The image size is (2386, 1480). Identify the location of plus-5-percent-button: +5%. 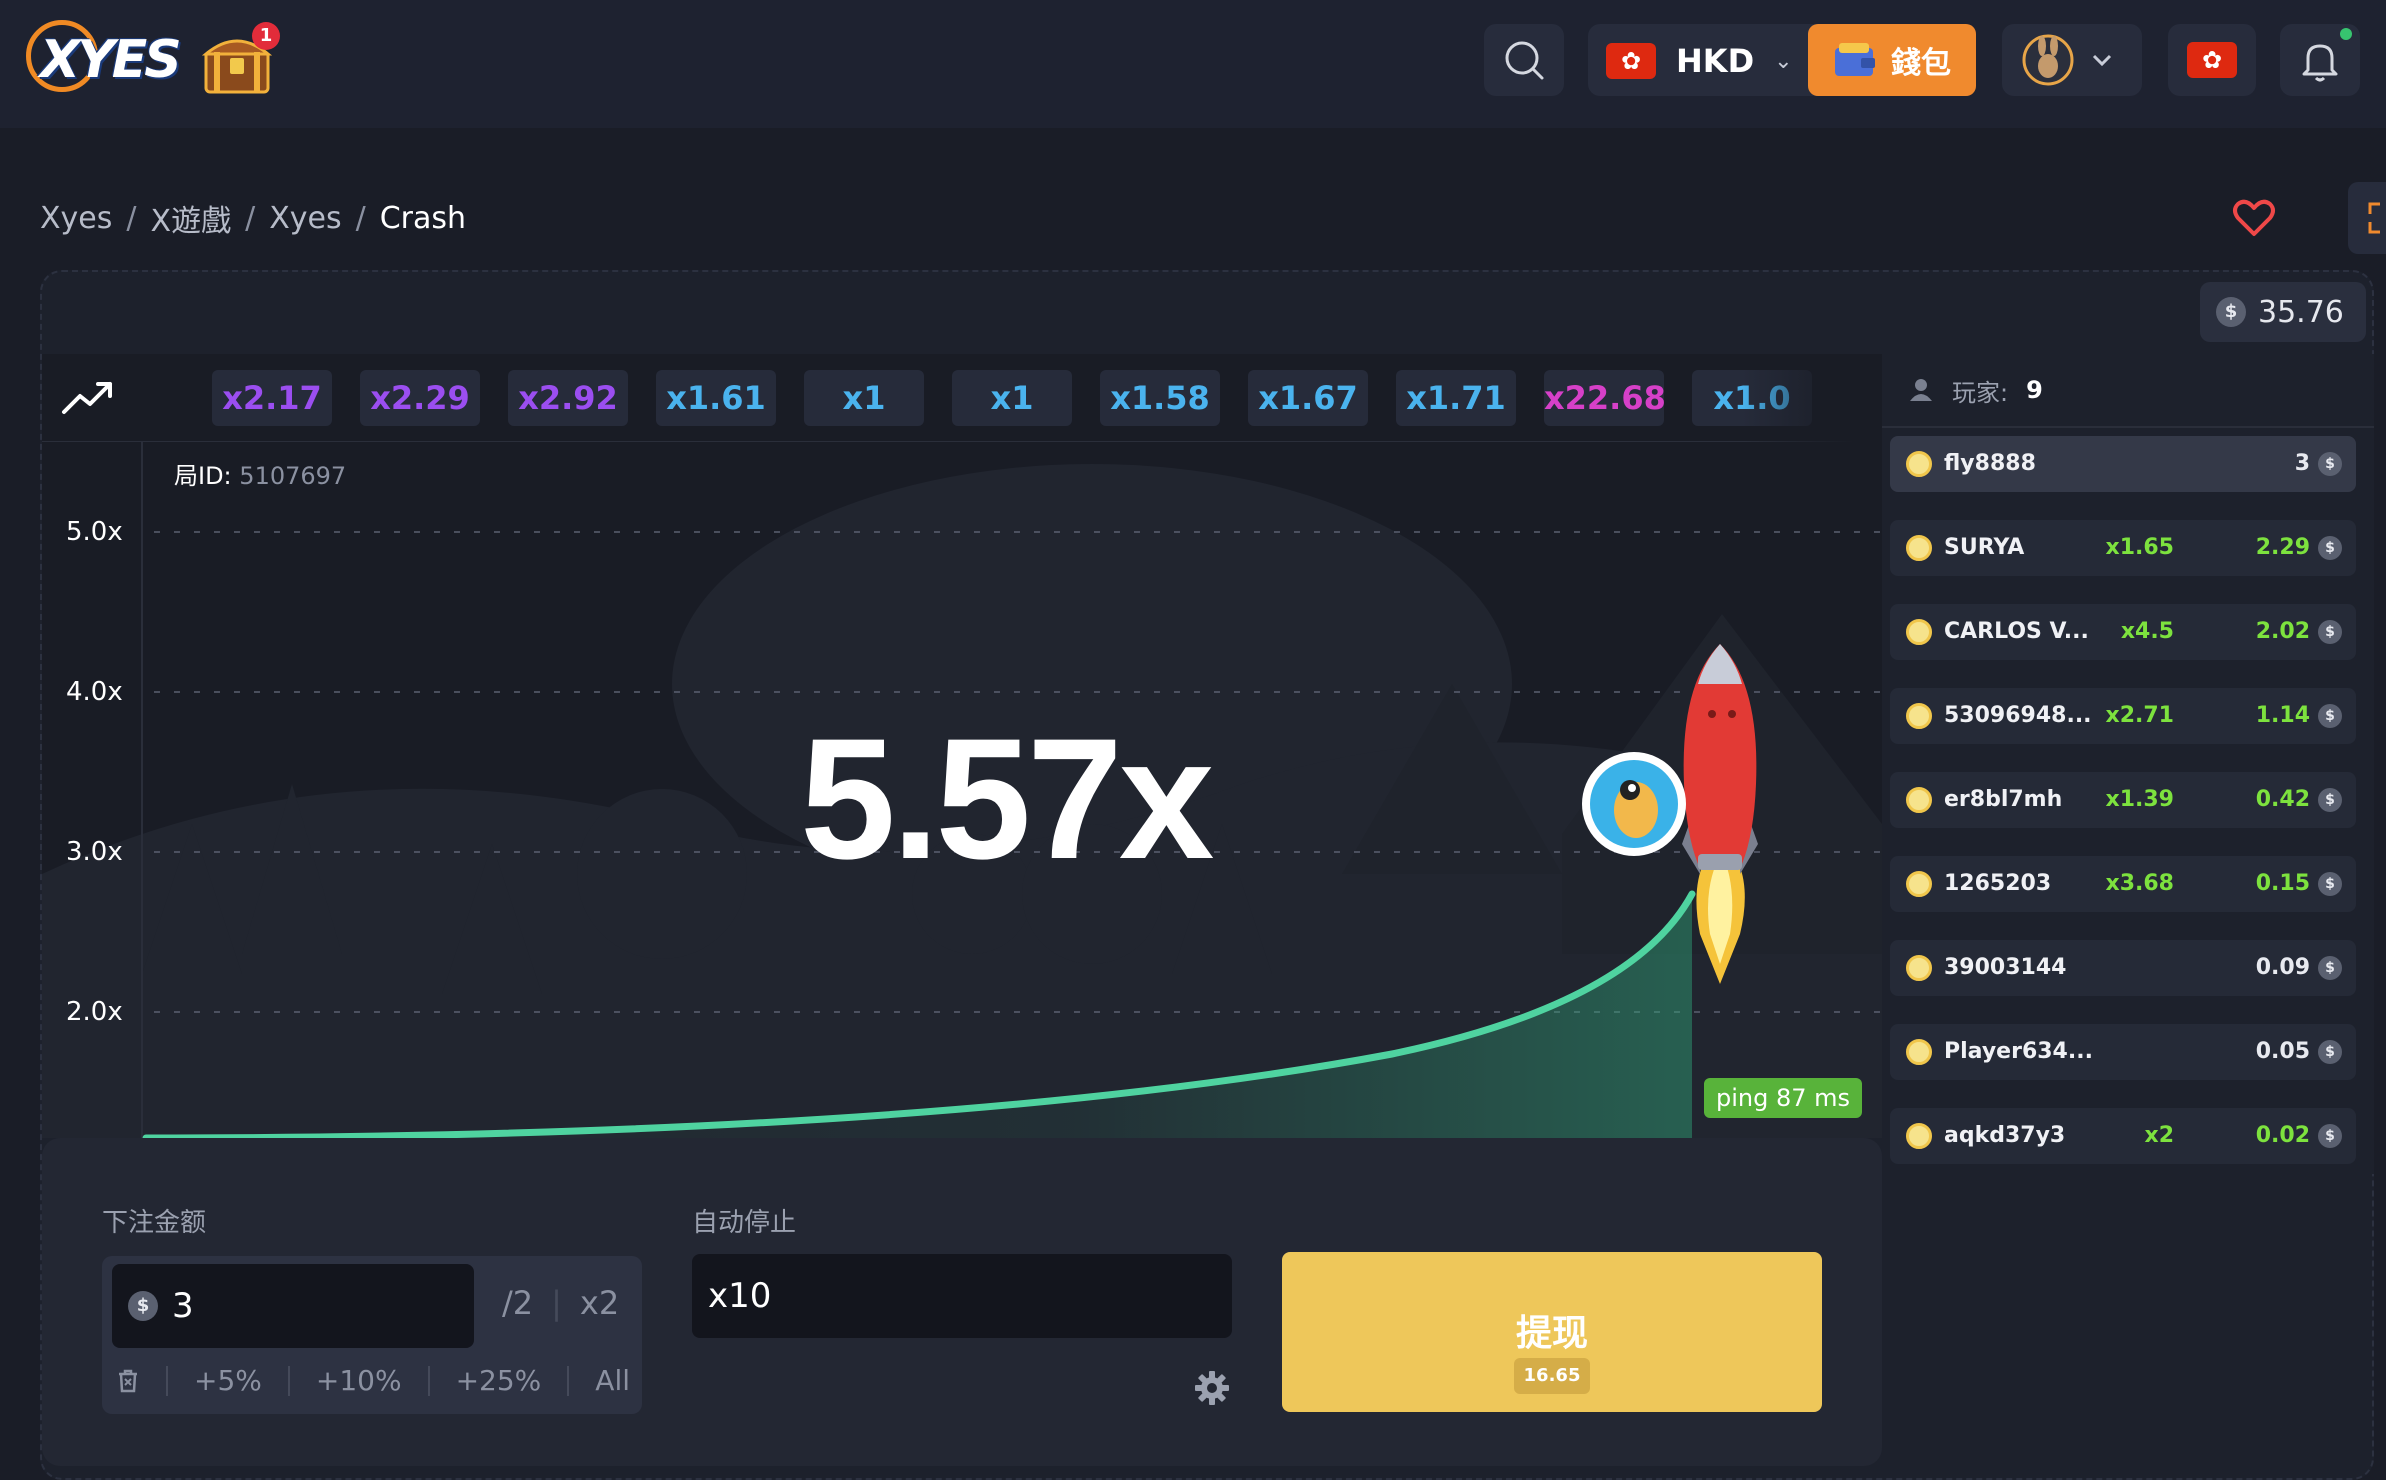
(228, 1380).